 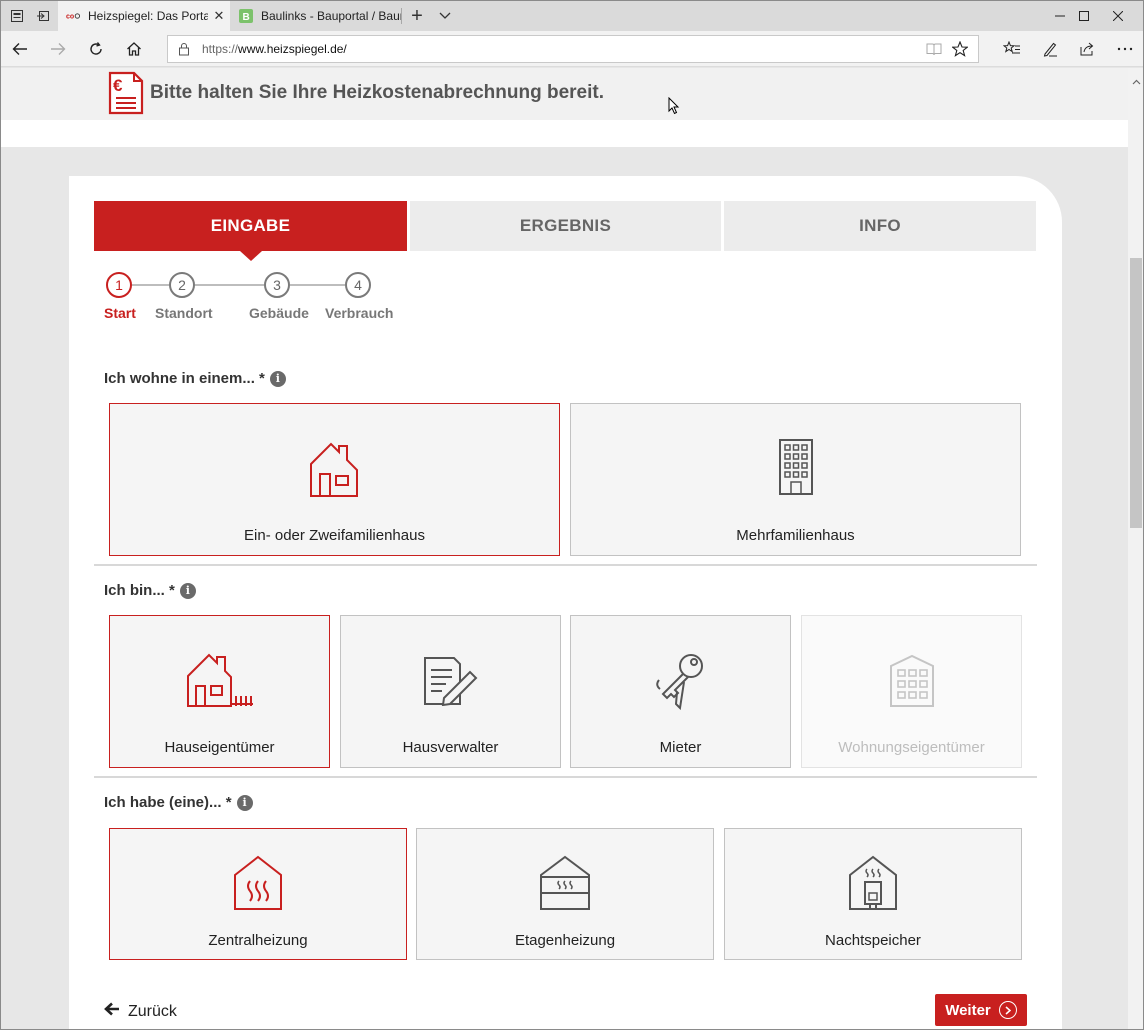 What do you see at coordinates (911, 747) in the screenshot?
I see `option-label: Wohnungseigentümer` at bounding box center [911, 747].